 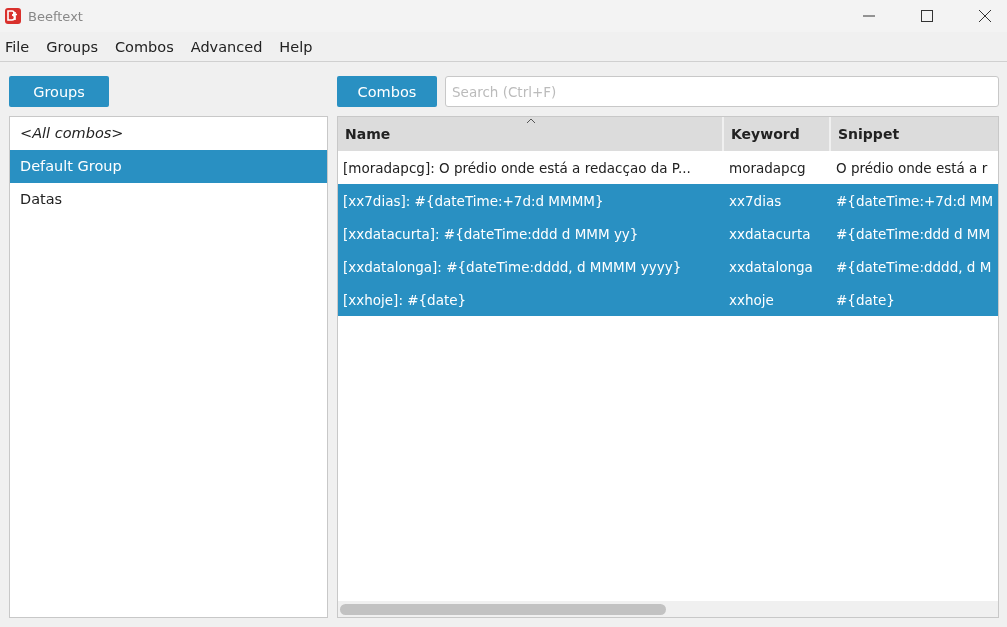 What do you see at coordinates (914, 134) in the screenshot?
I see `column-header: Snippet` at bounding box center [914, 134].